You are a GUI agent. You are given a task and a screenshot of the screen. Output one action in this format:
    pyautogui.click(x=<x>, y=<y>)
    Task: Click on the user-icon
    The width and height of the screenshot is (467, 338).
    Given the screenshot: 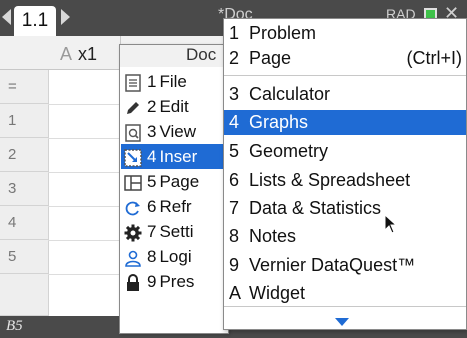 What is the action you would take?
    pyautogui.click(x=133, y=258)
    